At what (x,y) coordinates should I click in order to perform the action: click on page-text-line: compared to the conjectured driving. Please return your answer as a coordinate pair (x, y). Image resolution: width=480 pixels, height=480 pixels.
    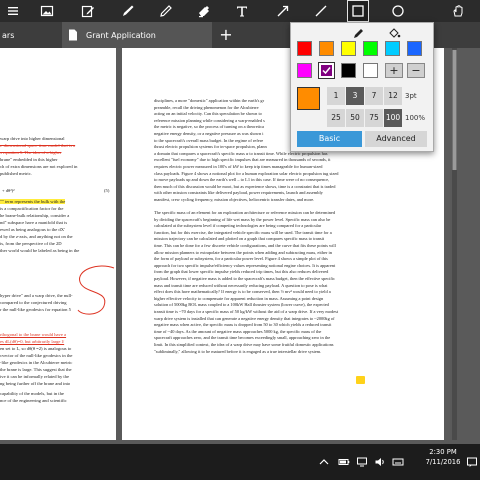
    Looking at the image, I should click on (33, 302).